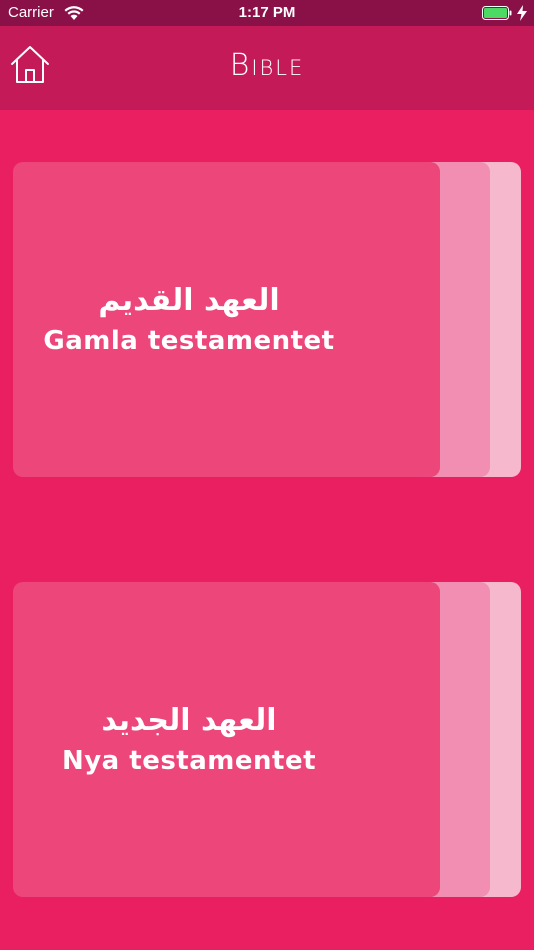  Describe the element at coordinates (189, 760) in the screenshot. I see `new-testament-title: Nya testamentet` at that location.